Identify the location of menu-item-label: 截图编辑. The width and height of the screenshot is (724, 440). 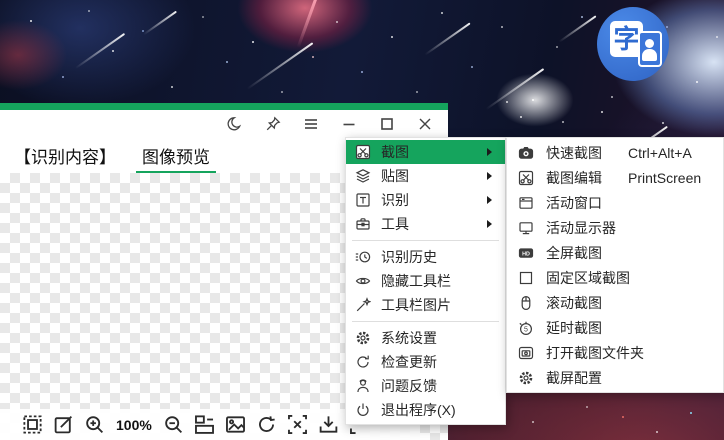
(574, 177).